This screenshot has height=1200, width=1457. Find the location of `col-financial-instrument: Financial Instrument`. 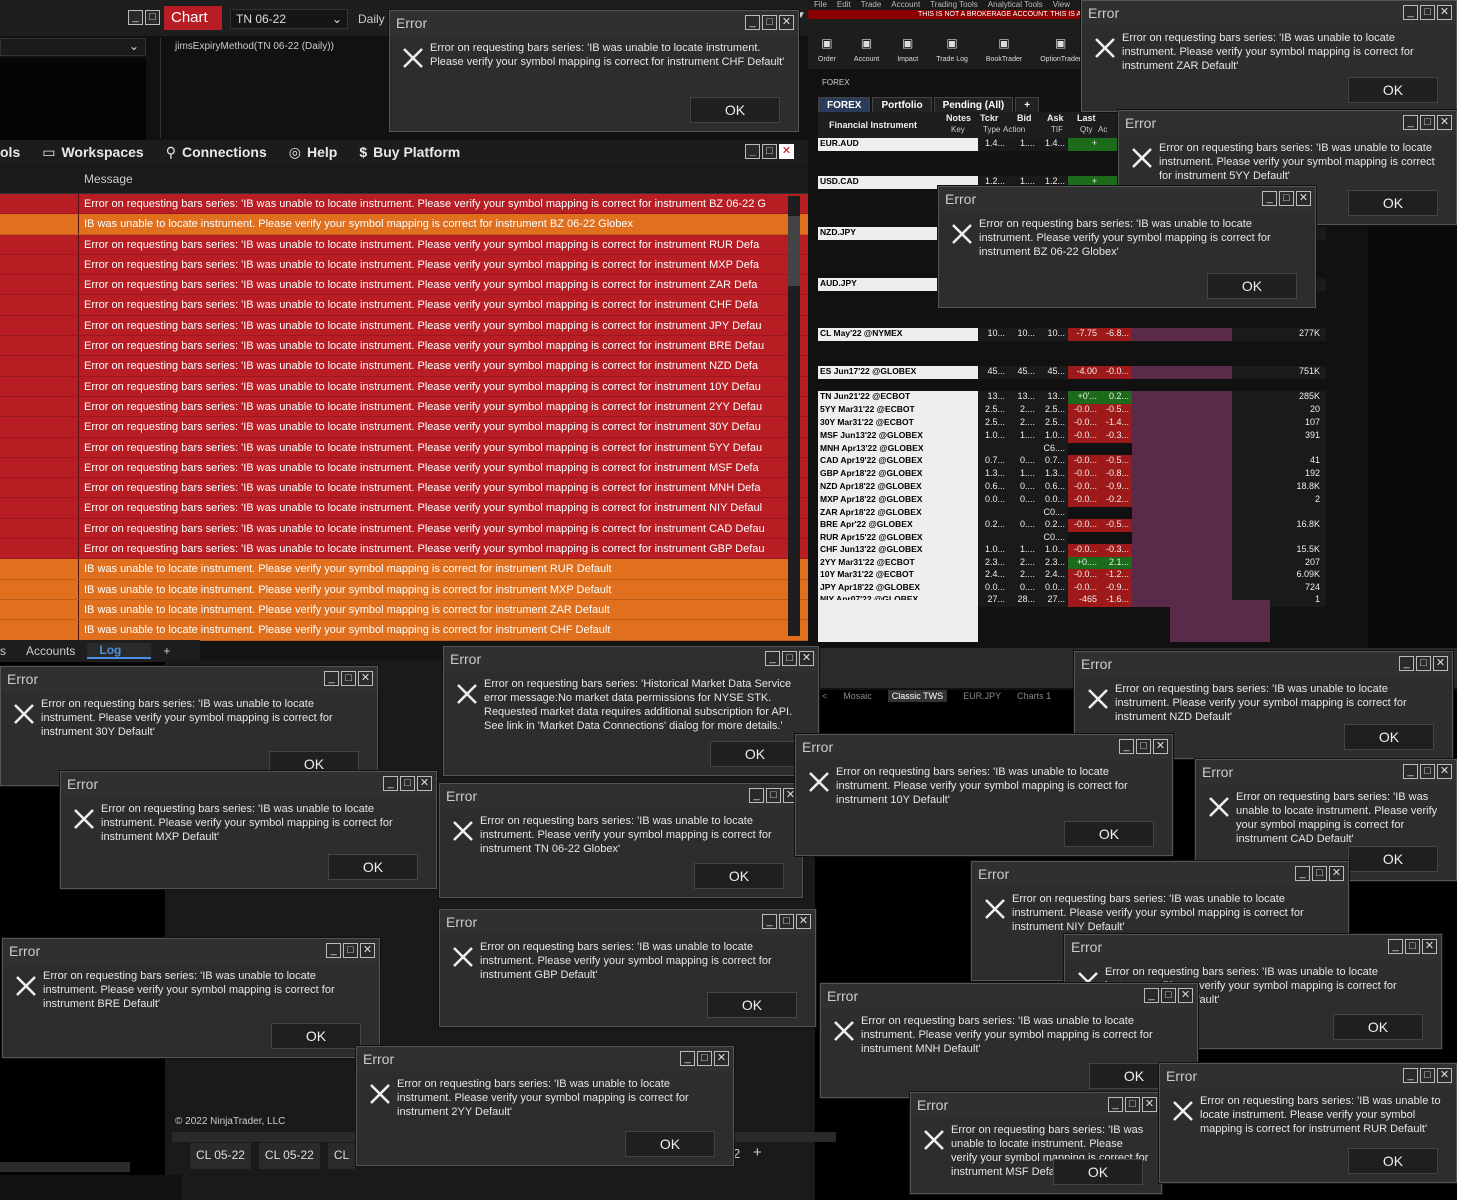

col-financial-instrument: Financial Instrument is located at coordinates (873, 125).